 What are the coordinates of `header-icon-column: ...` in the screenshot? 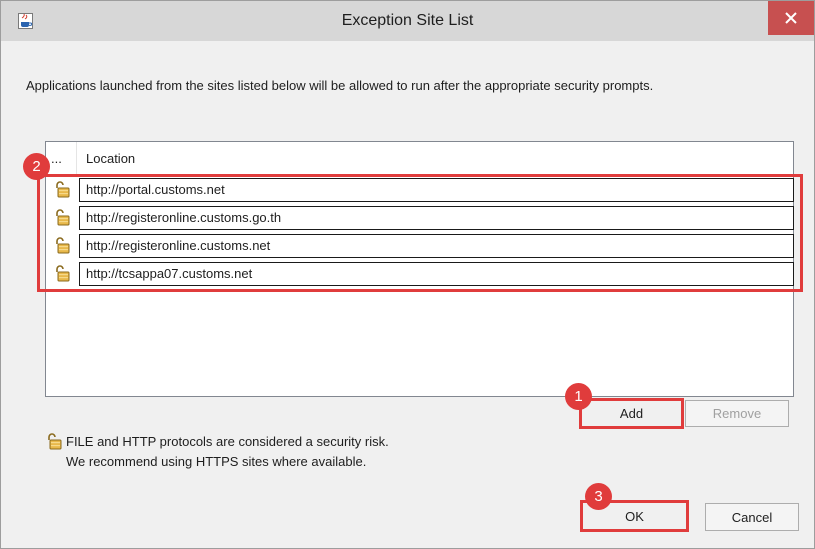 It's located at (61, 158).